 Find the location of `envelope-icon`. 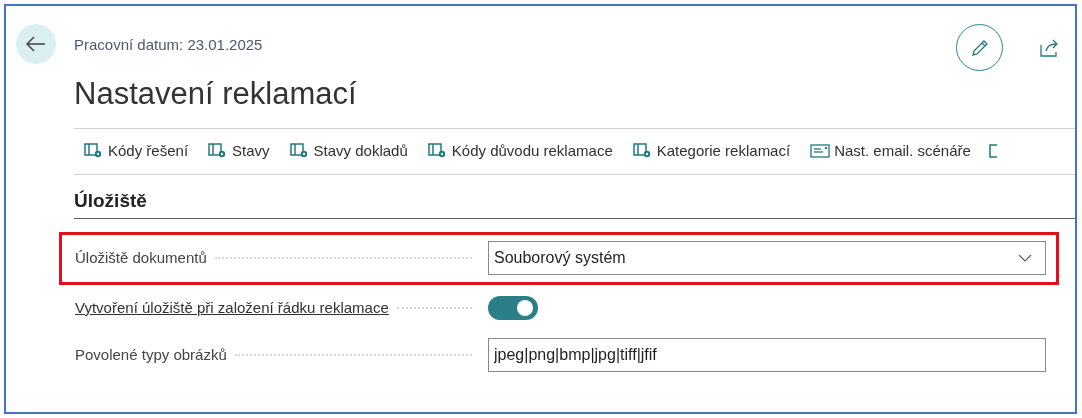

envelope-icon is located at coordinates (820, 151).